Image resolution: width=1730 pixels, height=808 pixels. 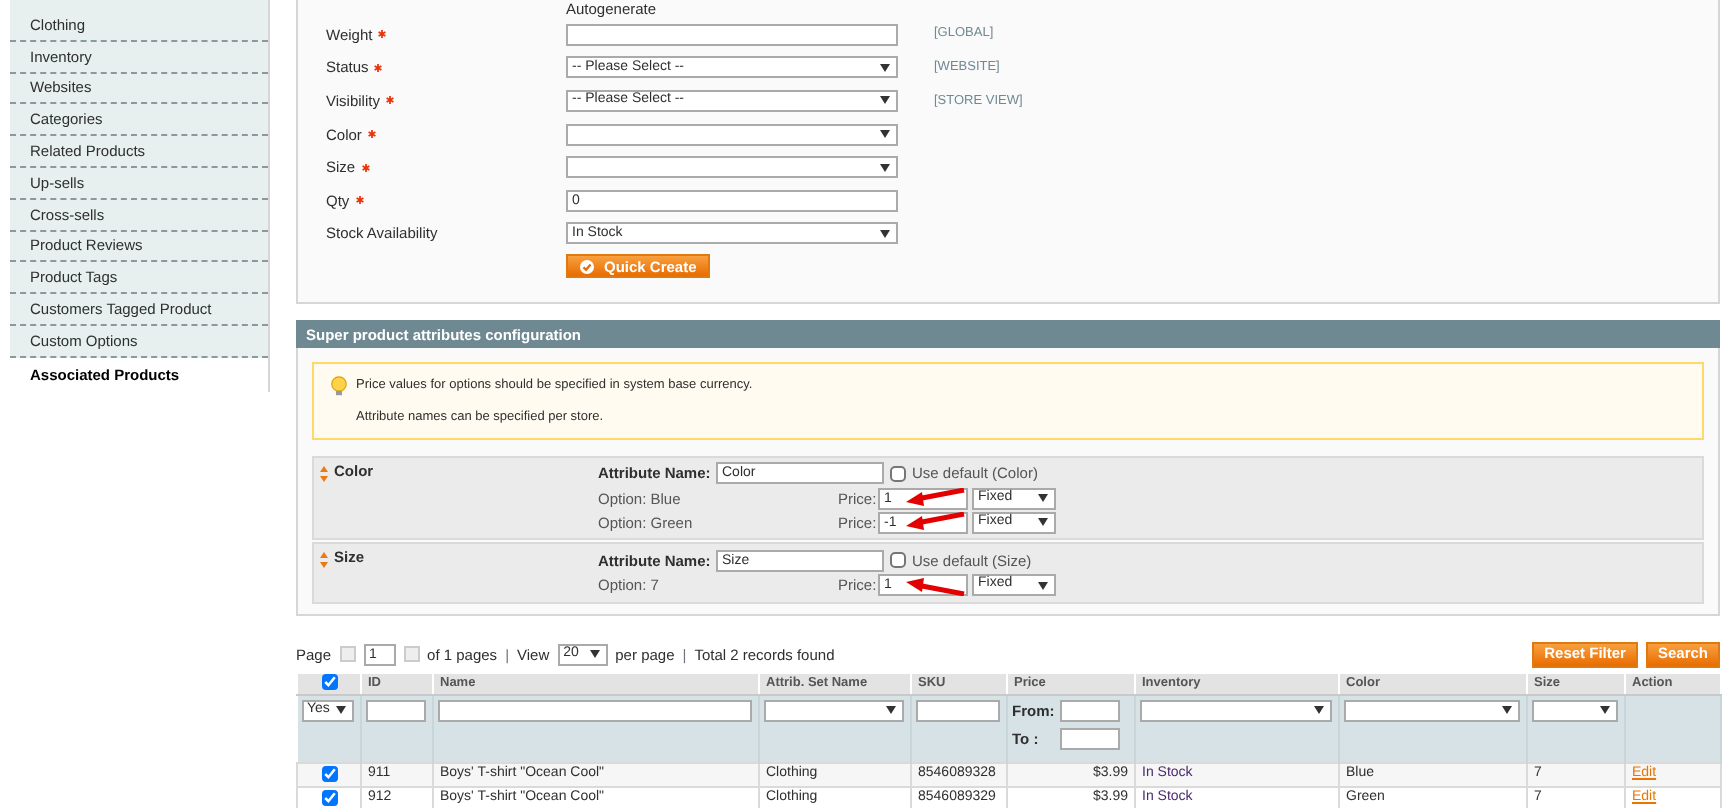 What do you see at coordinates (1090, 710) in the screenshot?
I see `price-from-field` at bounding box center [1090, 710].